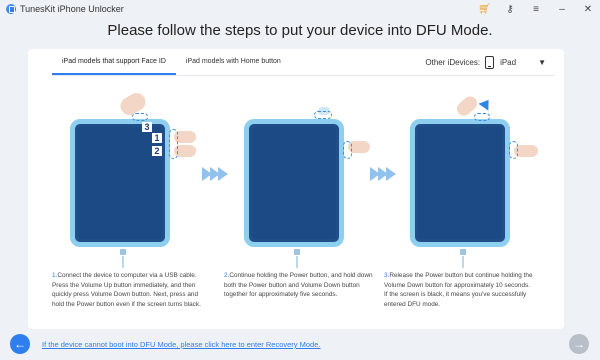 This screenshot has height=360, width=600. I want to click on app-title: TunesKit iPhone Unlocker, so click(72, 9).